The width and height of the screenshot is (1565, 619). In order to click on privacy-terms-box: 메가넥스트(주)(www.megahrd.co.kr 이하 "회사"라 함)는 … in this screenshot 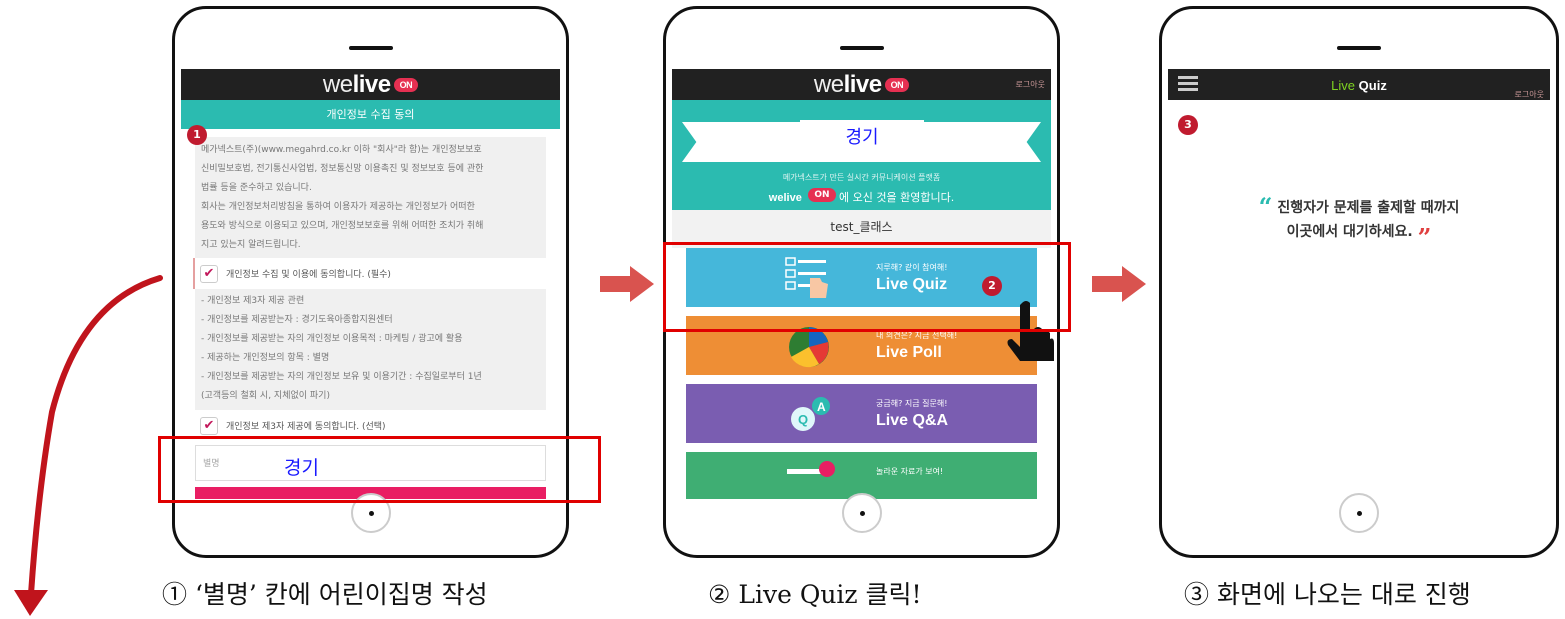, I will do `click(370, 197)`.